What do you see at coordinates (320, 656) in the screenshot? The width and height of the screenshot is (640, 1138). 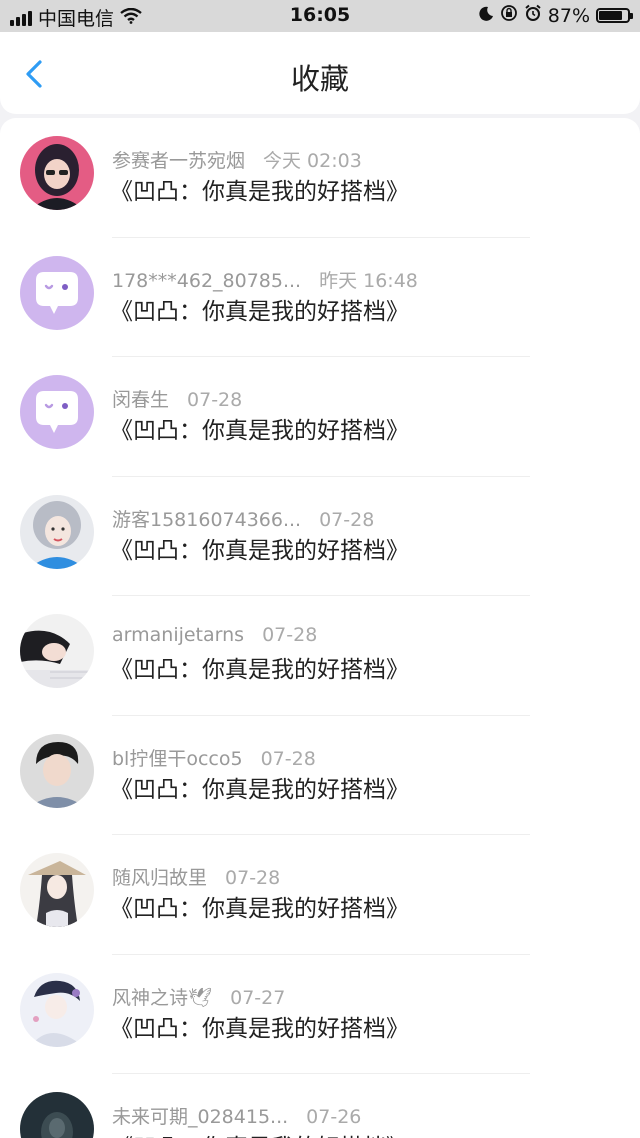 I see `list-item: armanijetarns 07-28 《凹凸：你真是我的好搭档》` at bounding box center [320, 656].